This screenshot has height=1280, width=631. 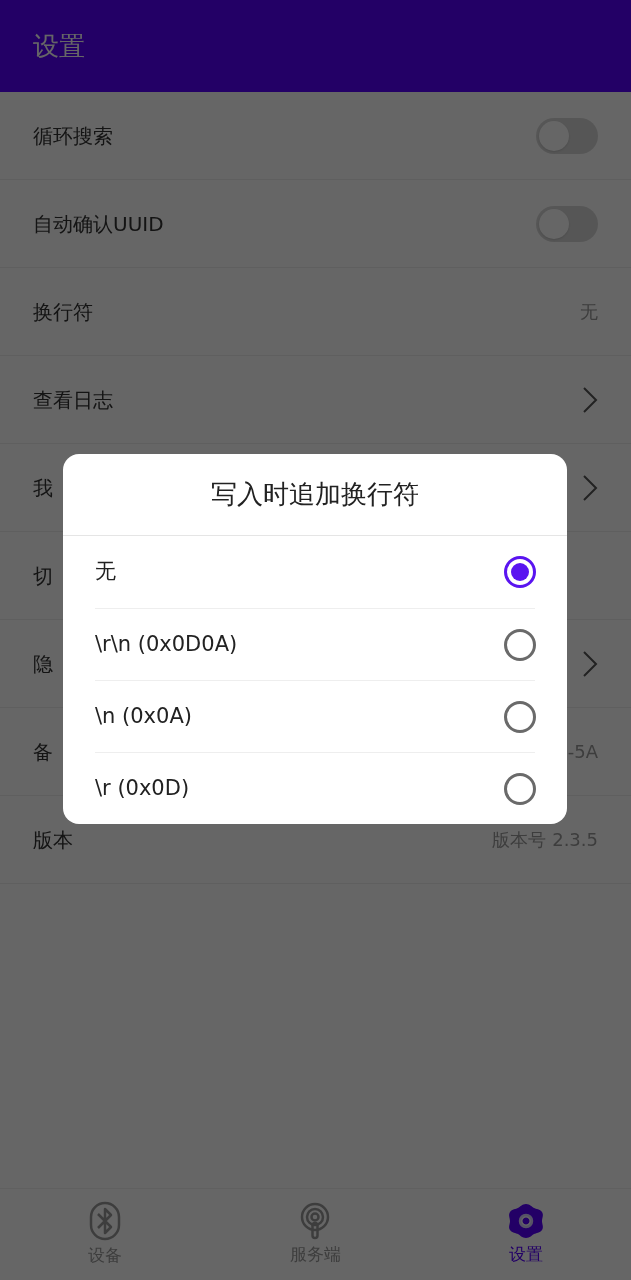 I want to click on radio-option: 无, so click(x=315, y=572).